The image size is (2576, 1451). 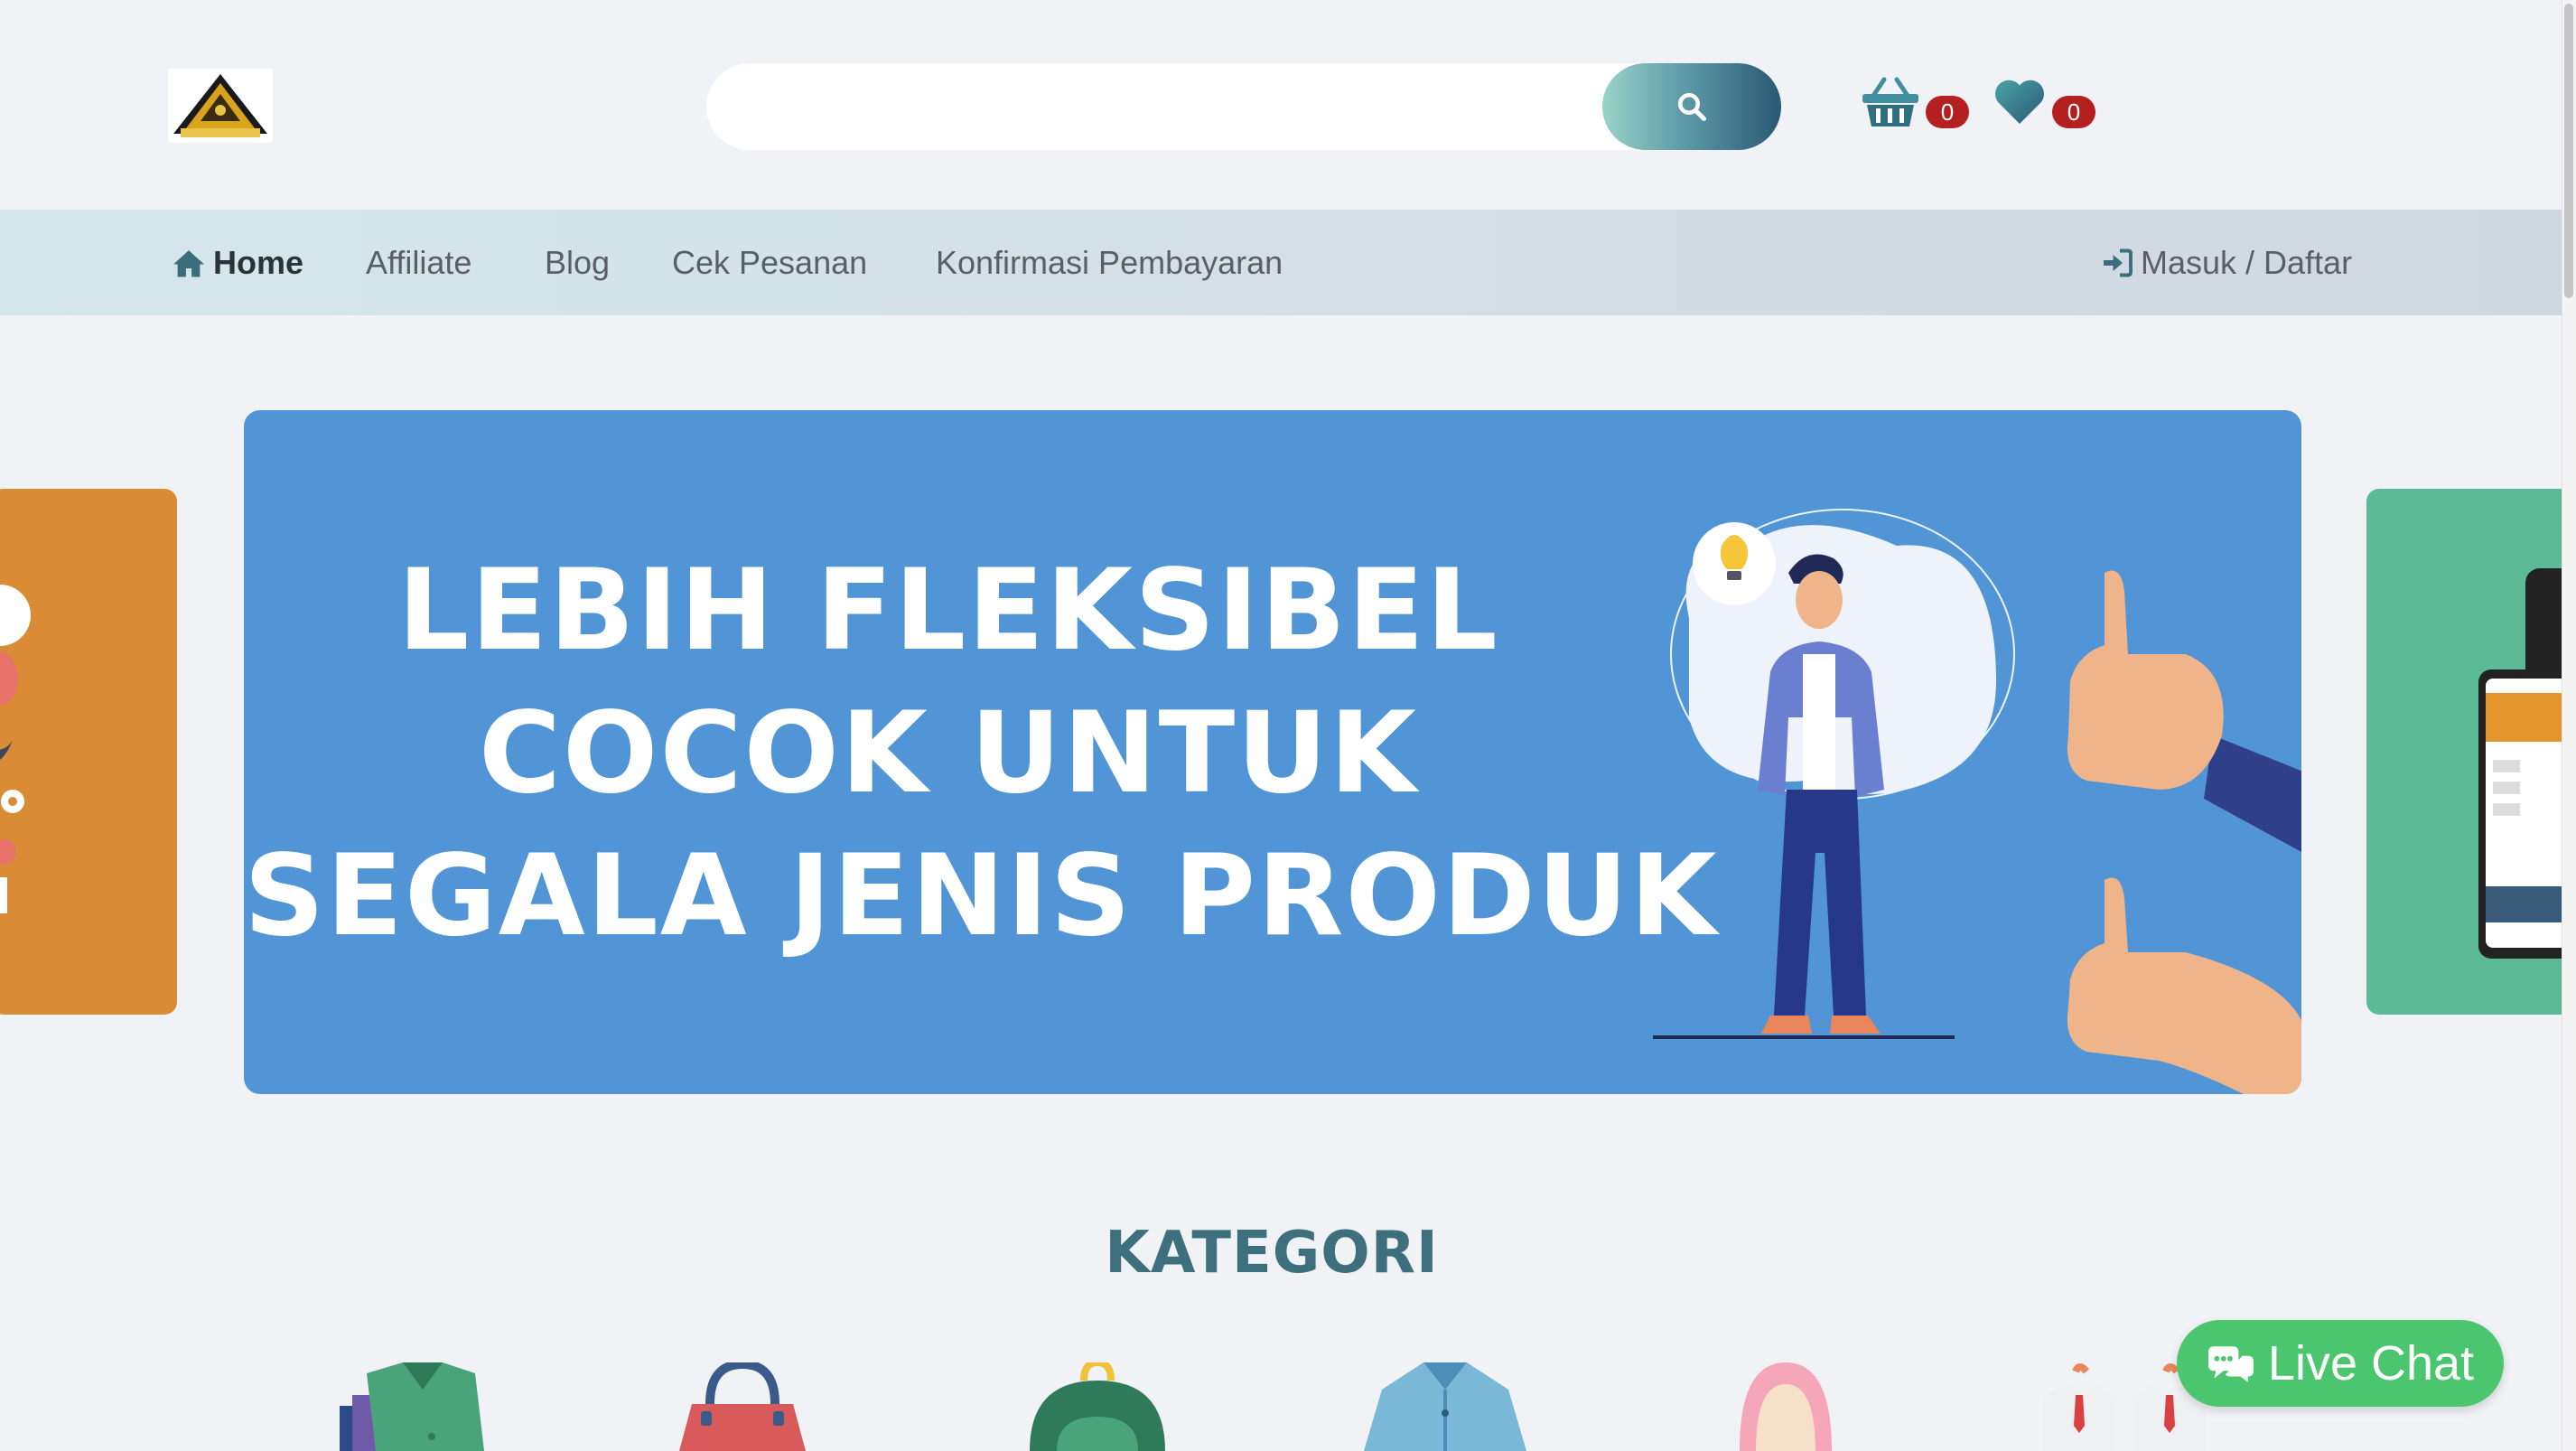 I want to click on nav-affiliate: Affiliate, so click(x=418, y=262).